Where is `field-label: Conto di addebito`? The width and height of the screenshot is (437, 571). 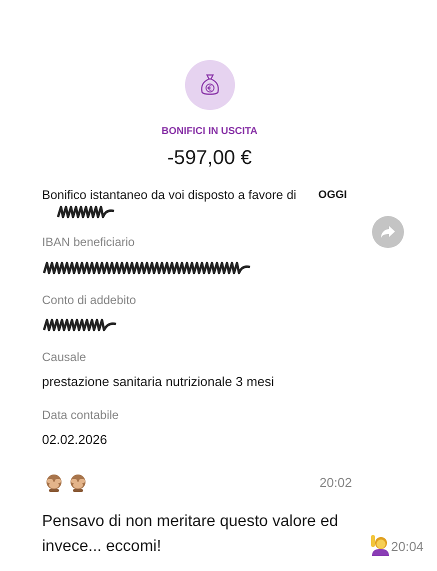 field-label: Conto di addebito is located at coordinates (90, 300).